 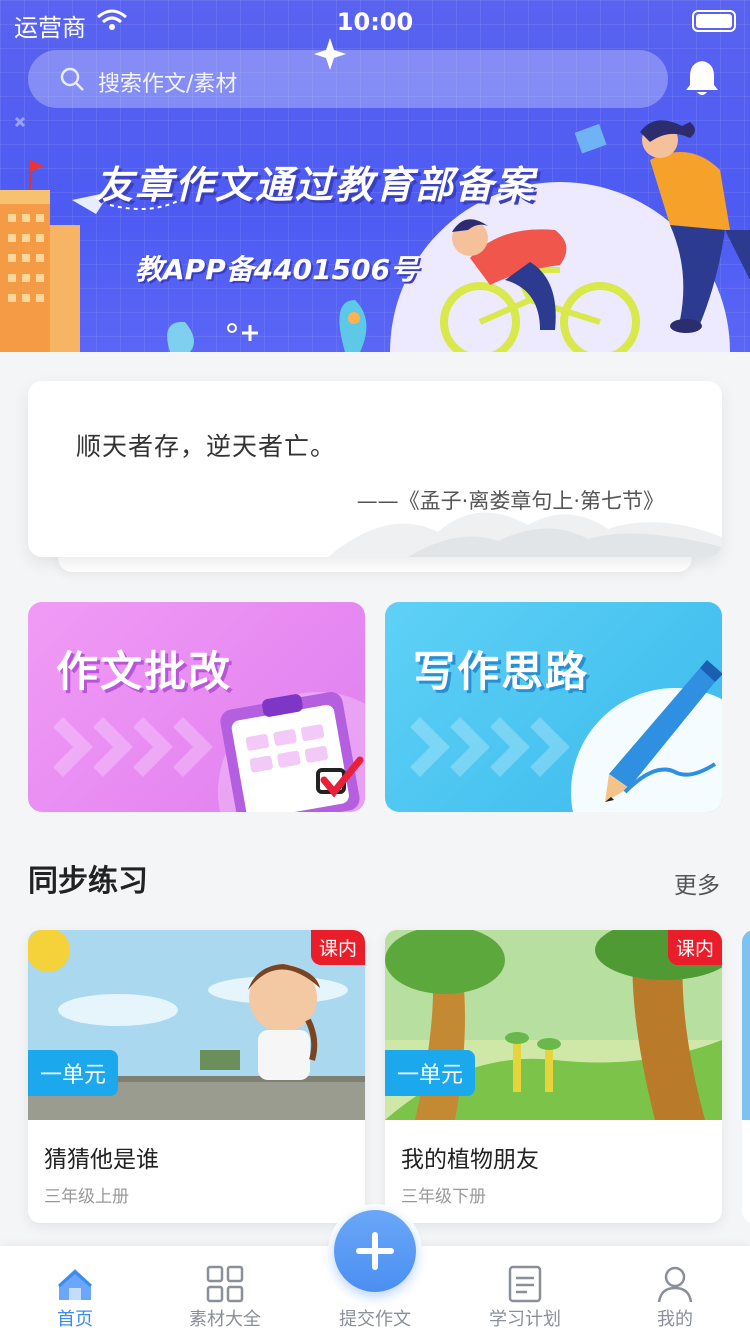 What do you see at coordinates (209, 752) in the screenshot?
I see `clipboard-icon` at bounding box center [209, 752].